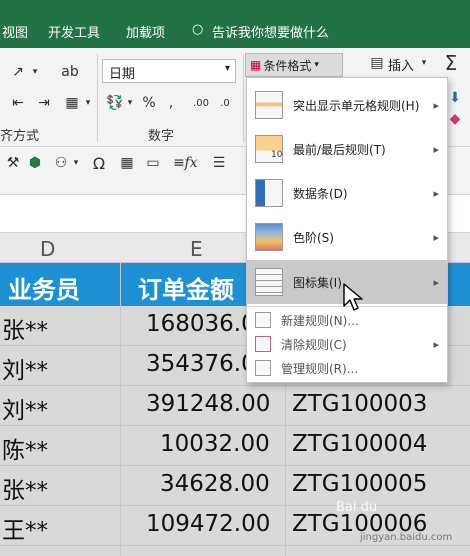 Image resolution: width=470 pixels, height=556 pixels. Describe the element at coordinates (47, 249) in the screenshot. I see `column-header-d: D` at that location.